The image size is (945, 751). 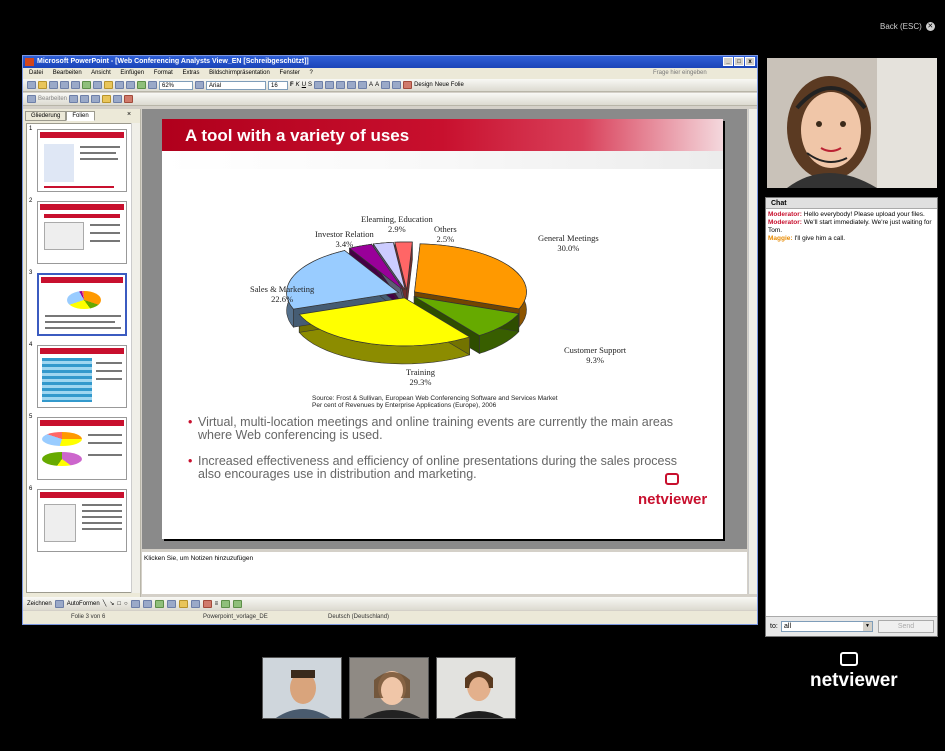 I want to click on slide-scrollbar, so click(x=752, y=329).